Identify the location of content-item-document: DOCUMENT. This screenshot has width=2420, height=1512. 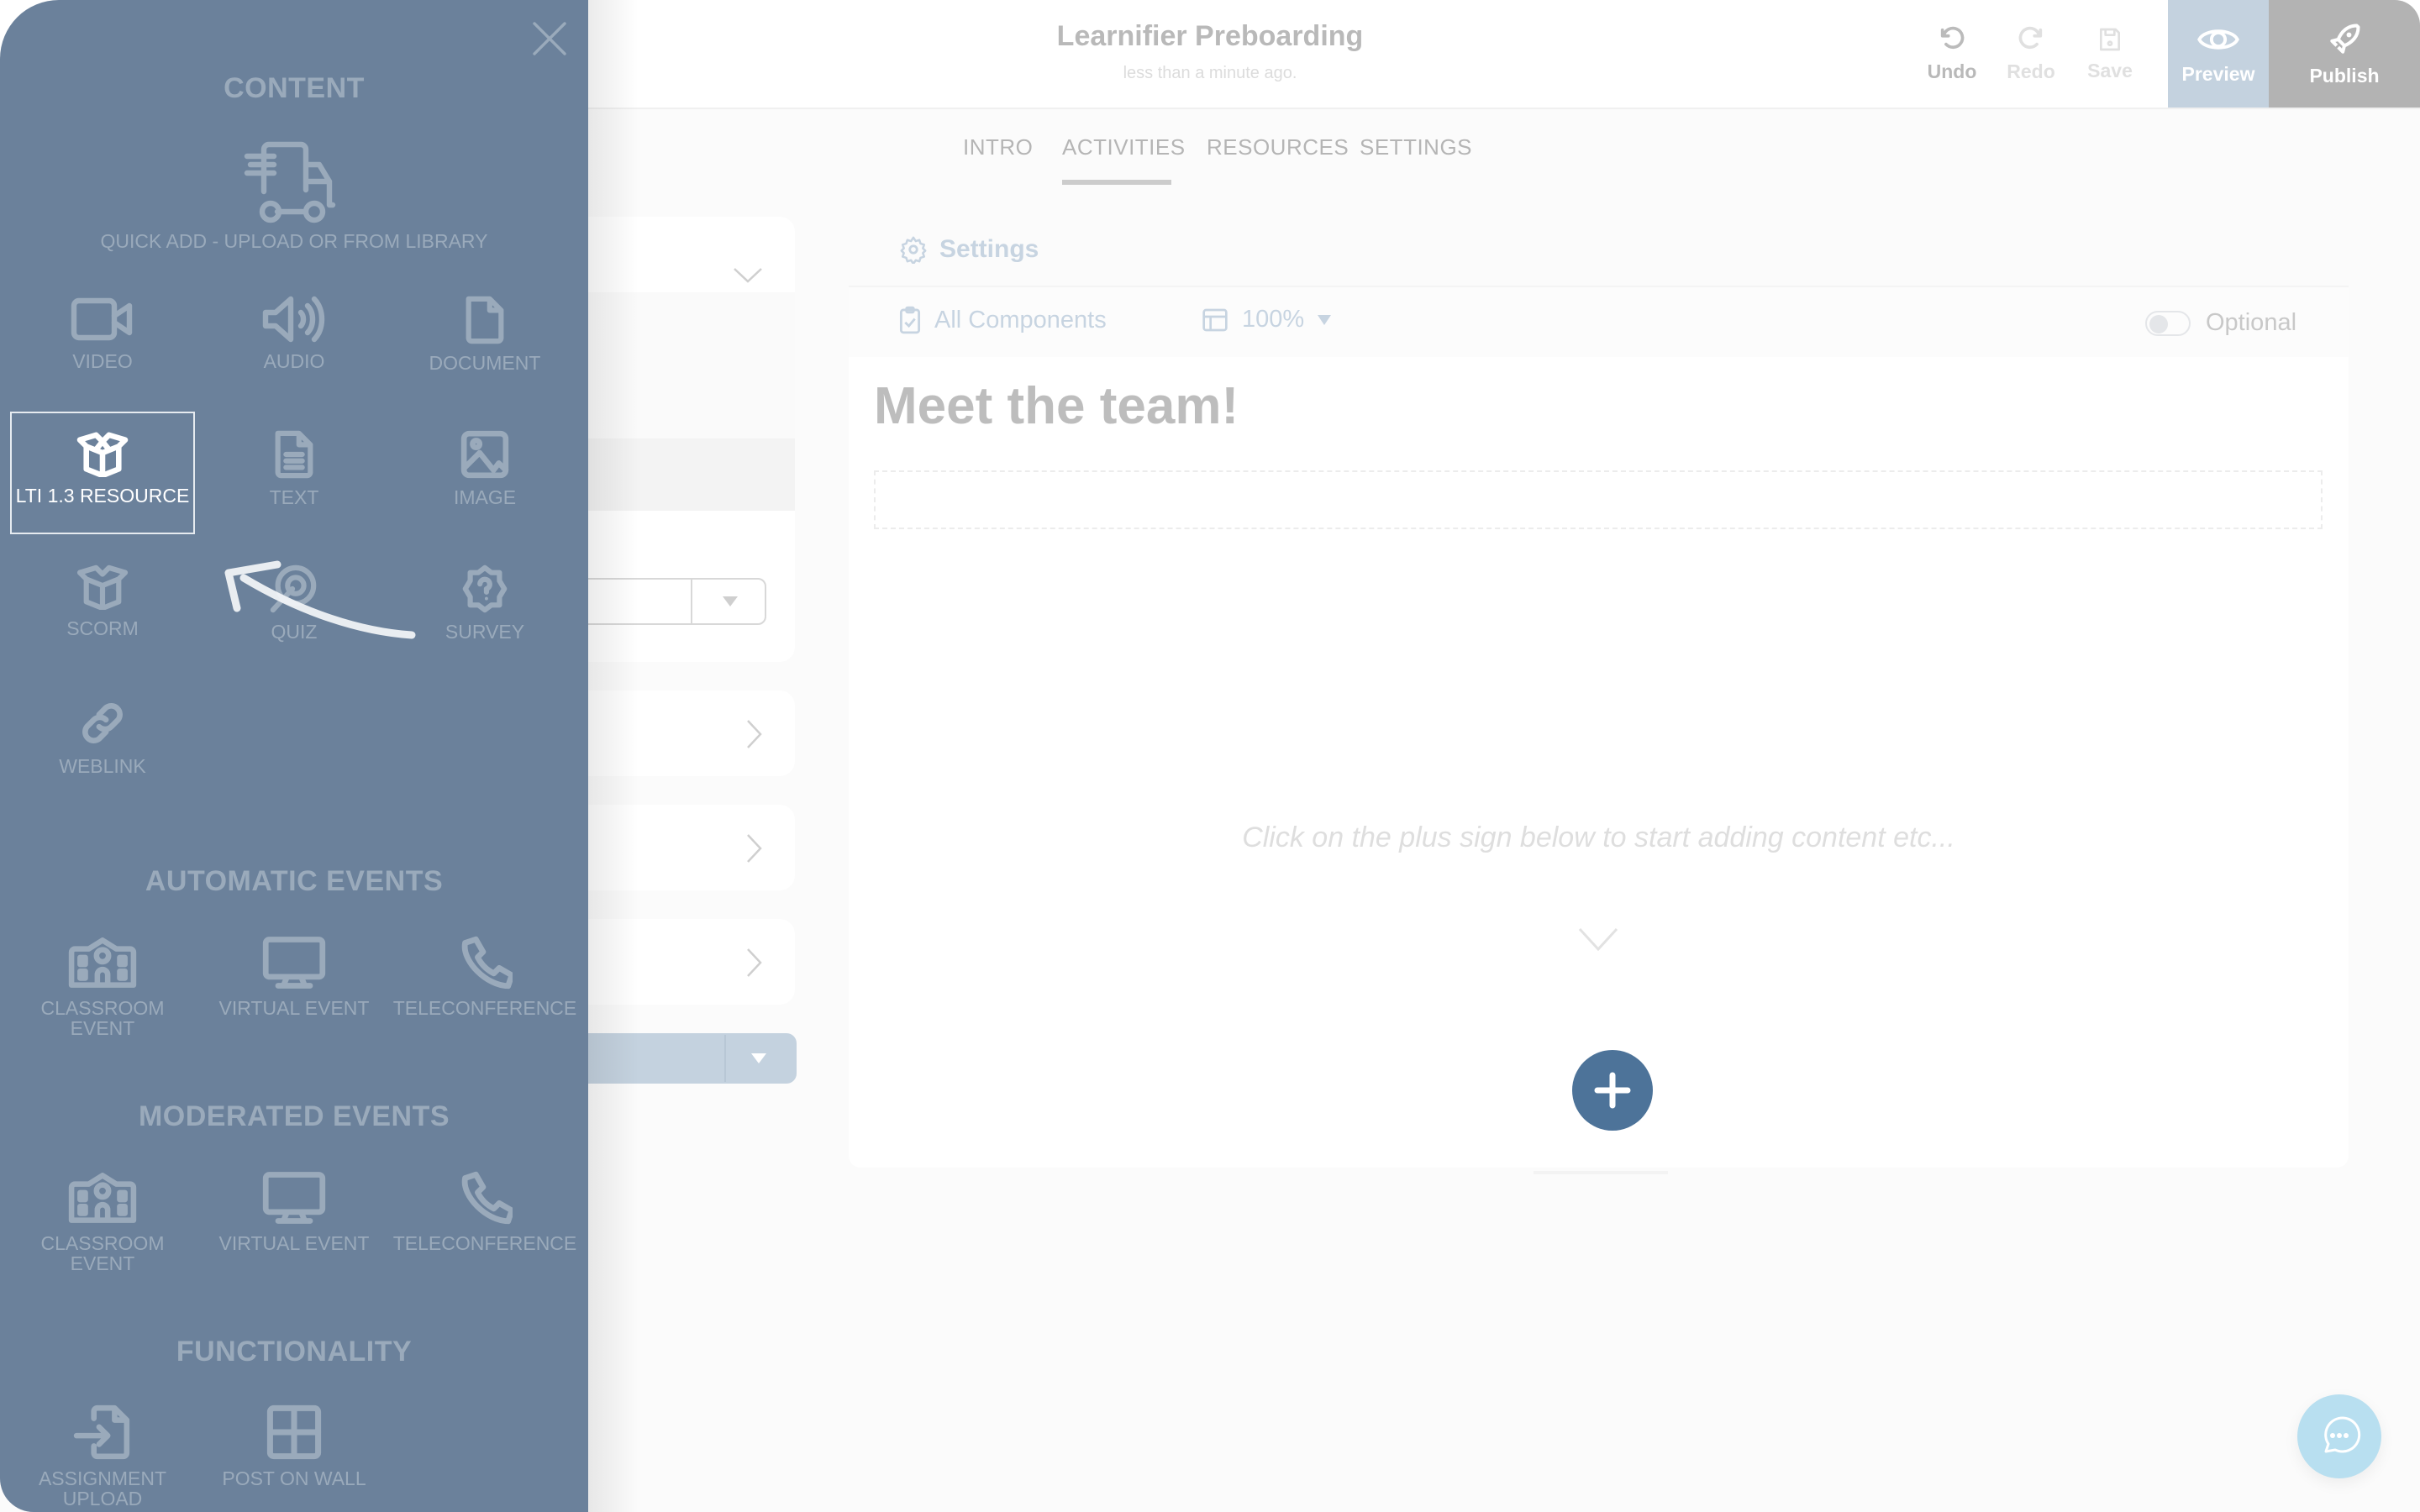
(484, 334).